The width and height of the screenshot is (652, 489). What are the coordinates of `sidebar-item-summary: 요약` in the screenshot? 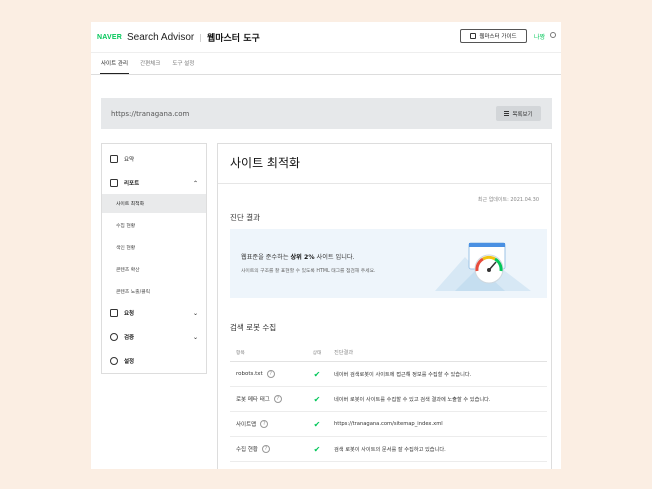 It's located at (154, 159).